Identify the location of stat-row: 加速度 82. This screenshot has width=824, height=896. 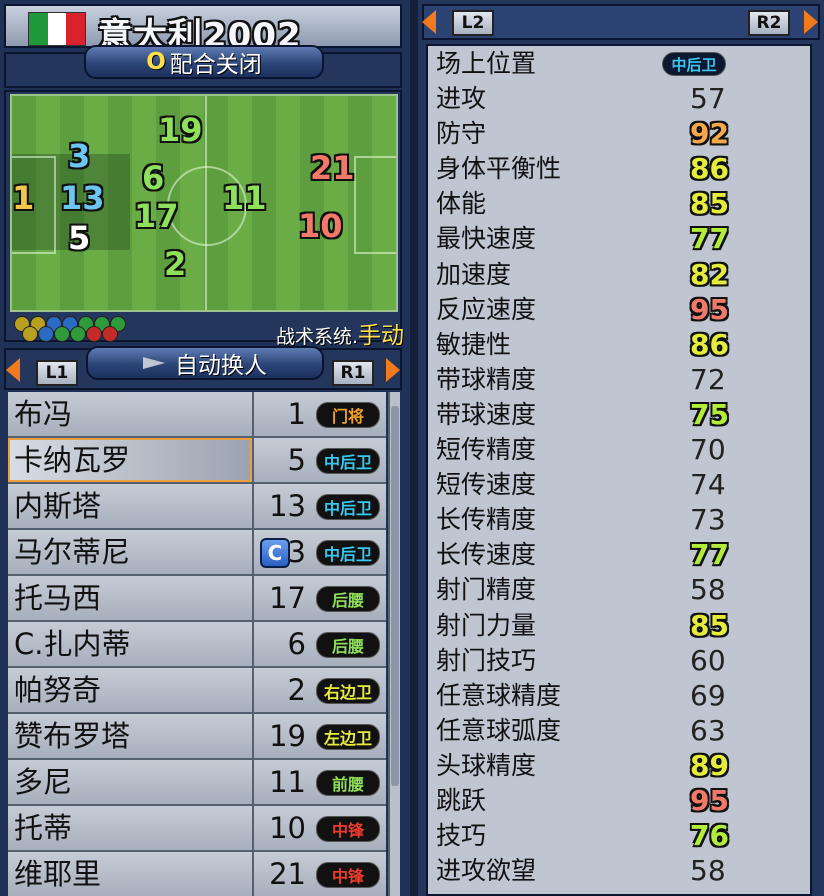
(619, 274).